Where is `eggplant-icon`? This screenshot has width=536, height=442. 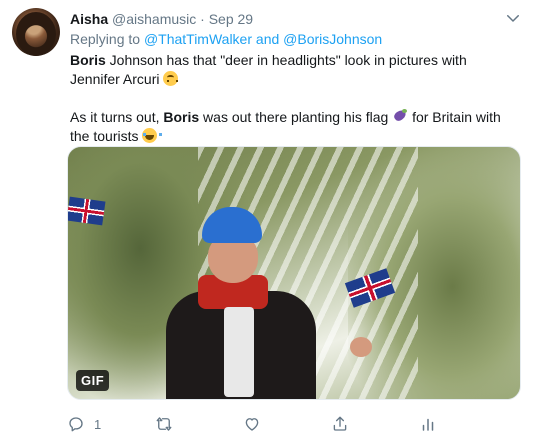 eggplant-icon is located at coordinates (400, 116).